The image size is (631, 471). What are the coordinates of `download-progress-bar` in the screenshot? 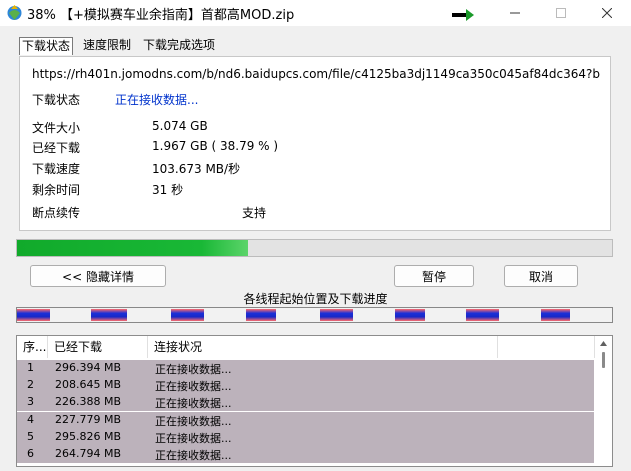 It's located at (314, 248).